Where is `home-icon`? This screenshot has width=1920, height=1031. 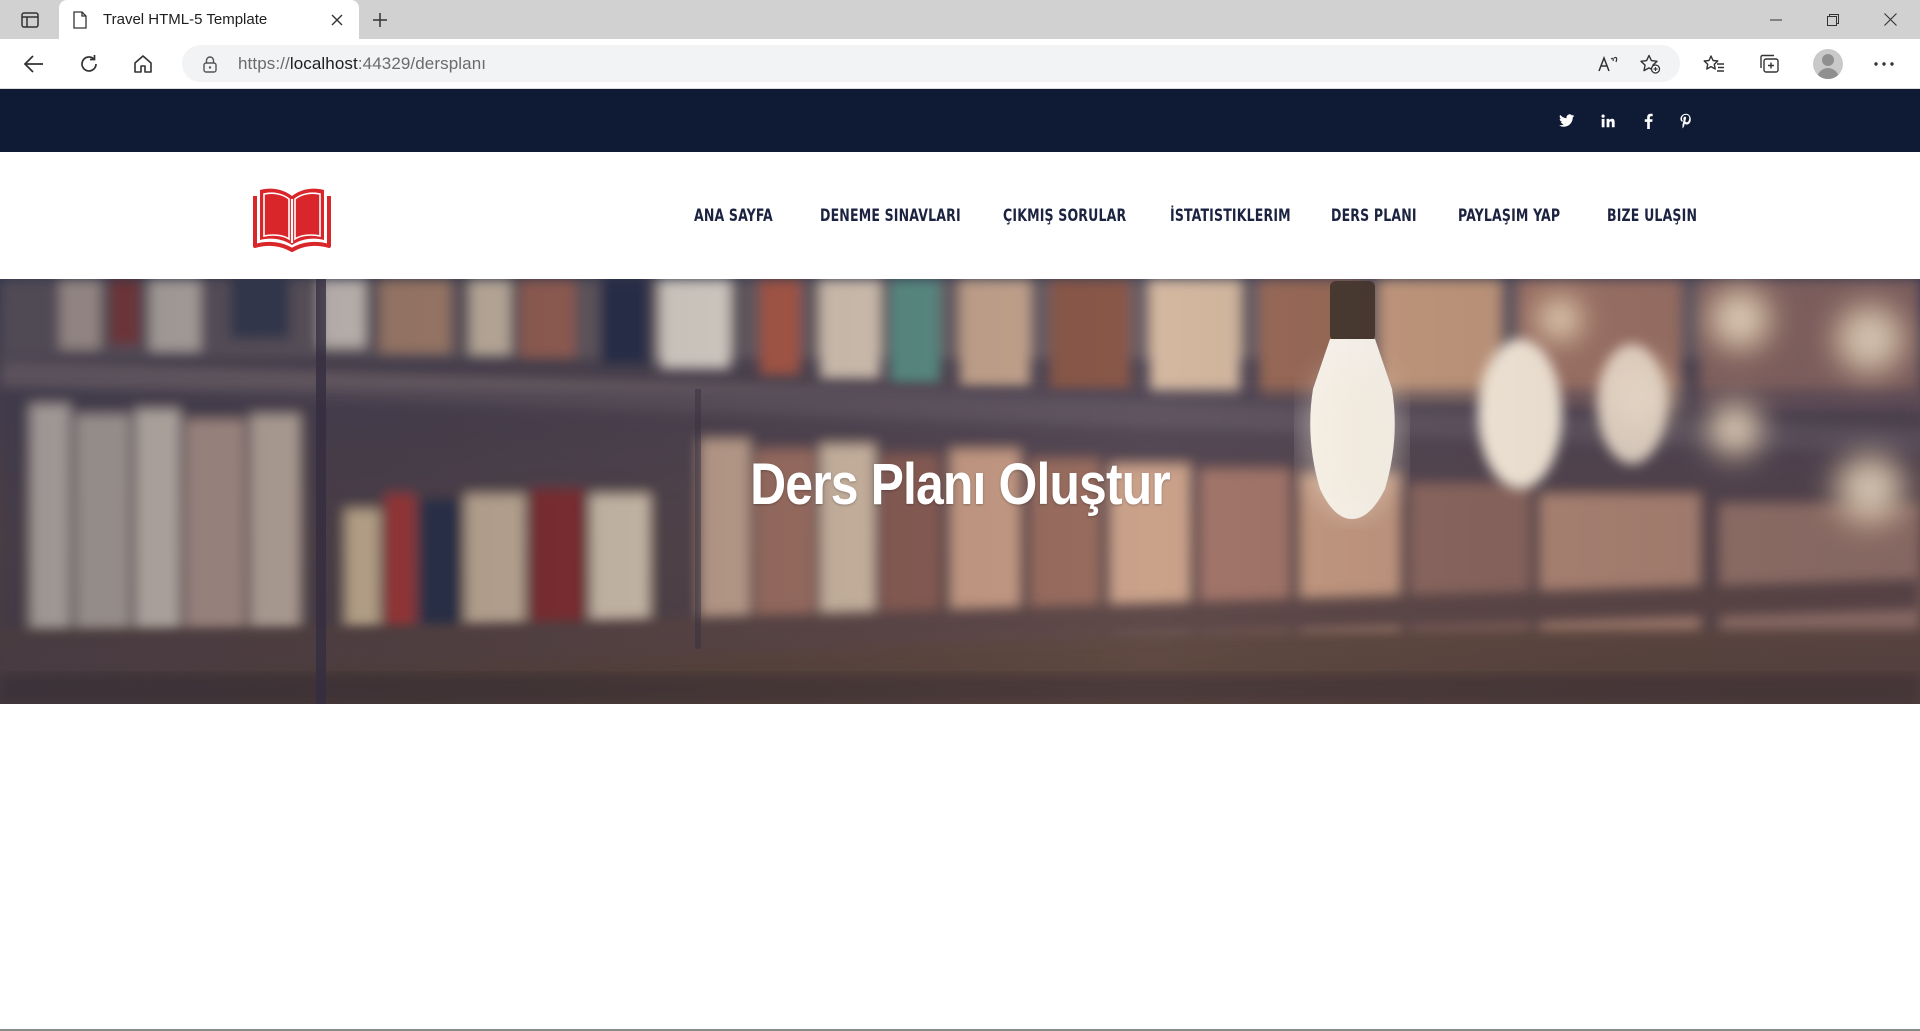 home-icon is located at coordinates (143, 64).